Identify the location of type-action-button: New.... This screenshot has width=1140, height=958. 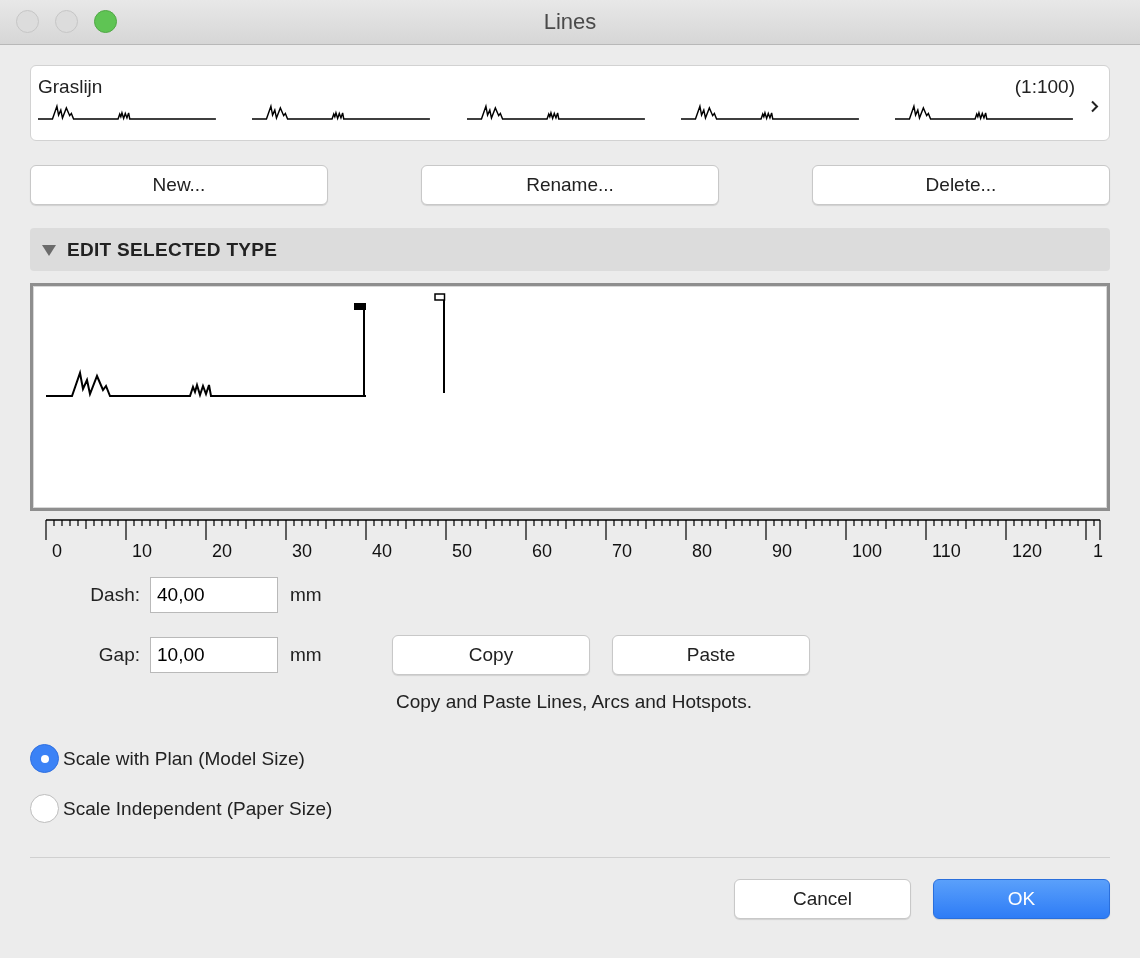
(179, 185).